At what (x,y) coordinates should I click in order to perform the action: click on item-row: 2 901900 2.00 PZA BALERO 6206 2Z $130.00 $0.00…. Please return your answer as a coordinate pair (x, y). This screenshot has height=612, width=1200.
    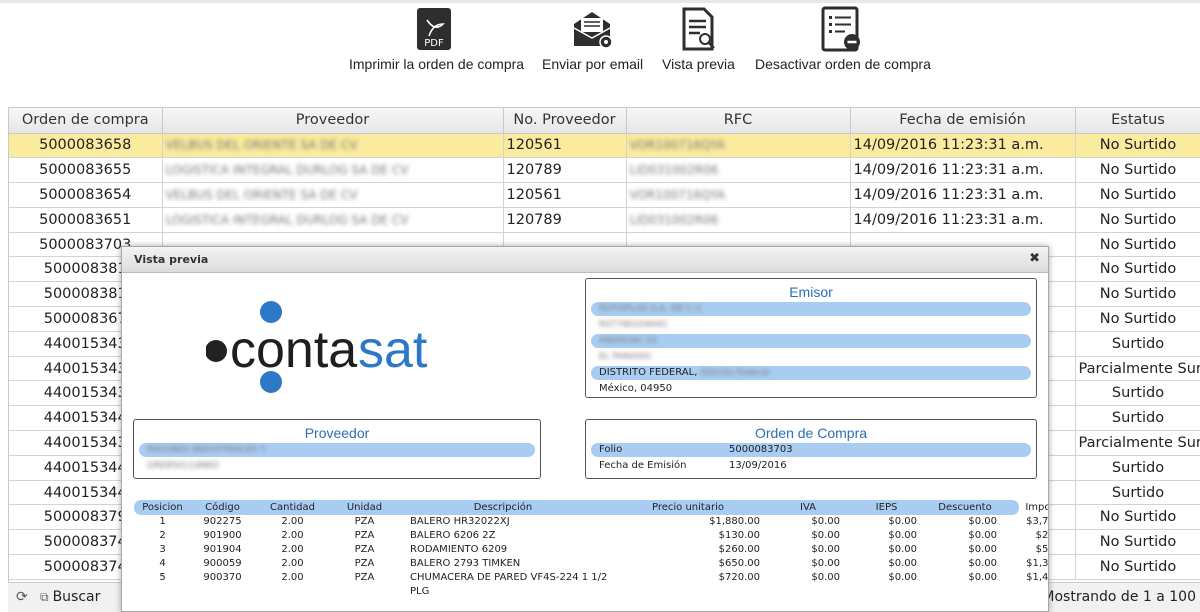
    Looking at the image, I should click on (591, 536).